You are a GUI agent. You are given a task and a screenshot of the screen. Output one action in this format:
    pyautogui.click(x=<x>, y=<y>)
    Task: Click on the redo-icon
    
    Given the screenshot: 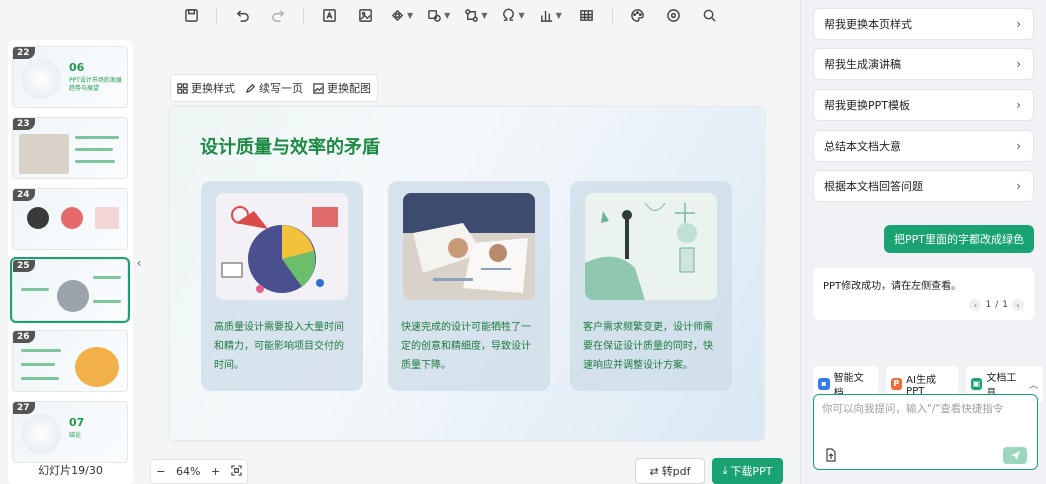 What is the action you would take?
    pyautogui.click(x=278, y=15)
    